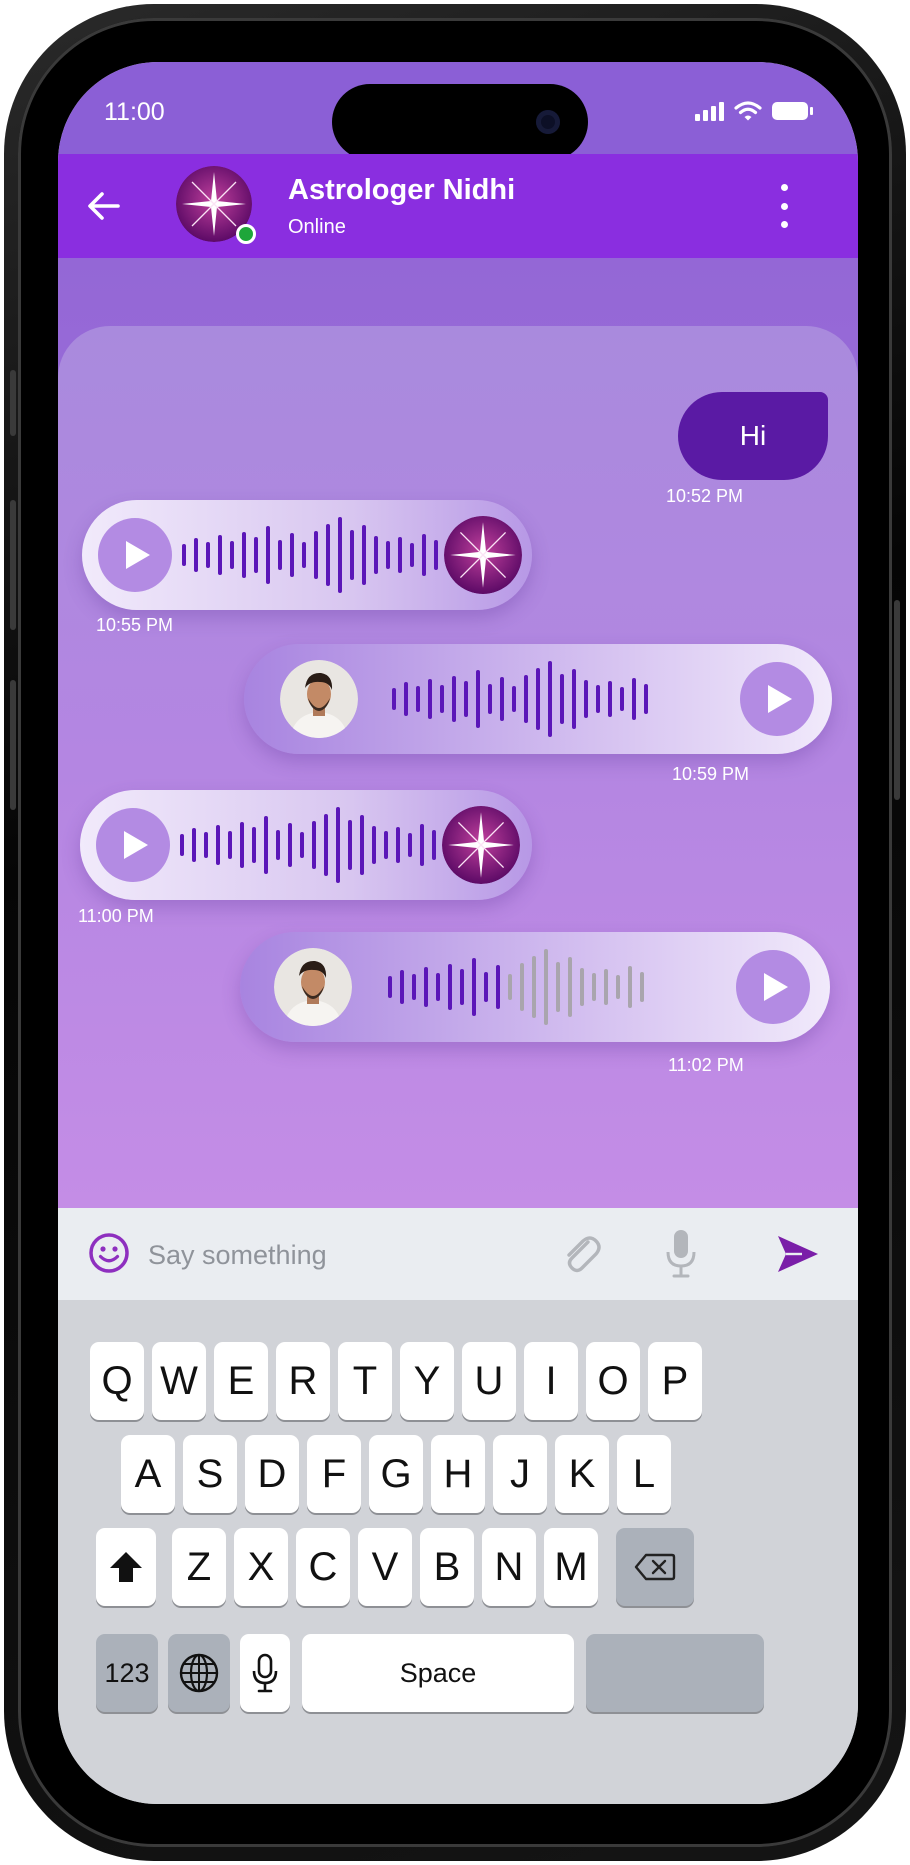 The width and height of the screenshot is (910, 1865). Describe the element at coordinates (897, 700) in the screenshot. I see `phone-power-button` at that location.